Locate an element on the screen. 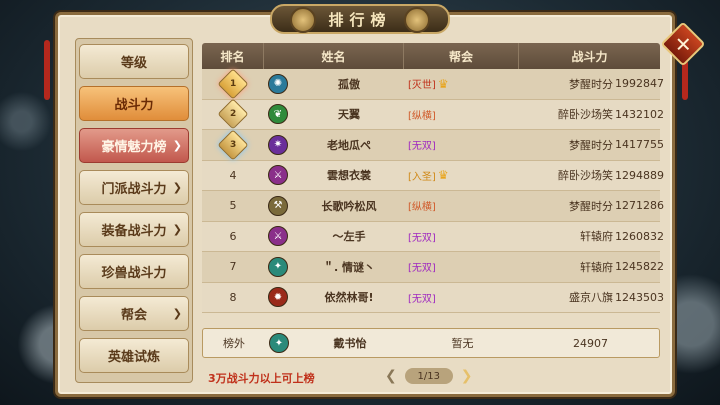 The width and height of the screenshot is (720, 405). rank-number: 2 is located at coordinates (233, 114).